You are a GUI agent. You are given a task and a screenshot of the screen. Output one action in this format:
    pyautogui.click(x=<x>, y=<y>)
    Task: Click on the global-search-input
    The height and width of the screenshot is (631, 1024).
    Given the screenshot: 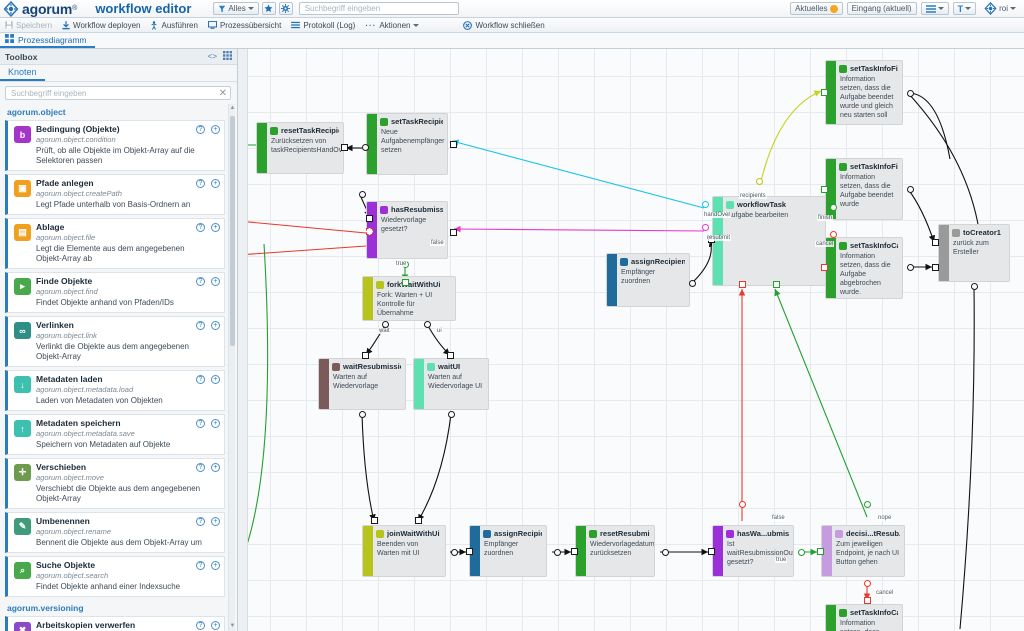 What is the action you would take?
    pyautogui.click(x=378, y=8)
    